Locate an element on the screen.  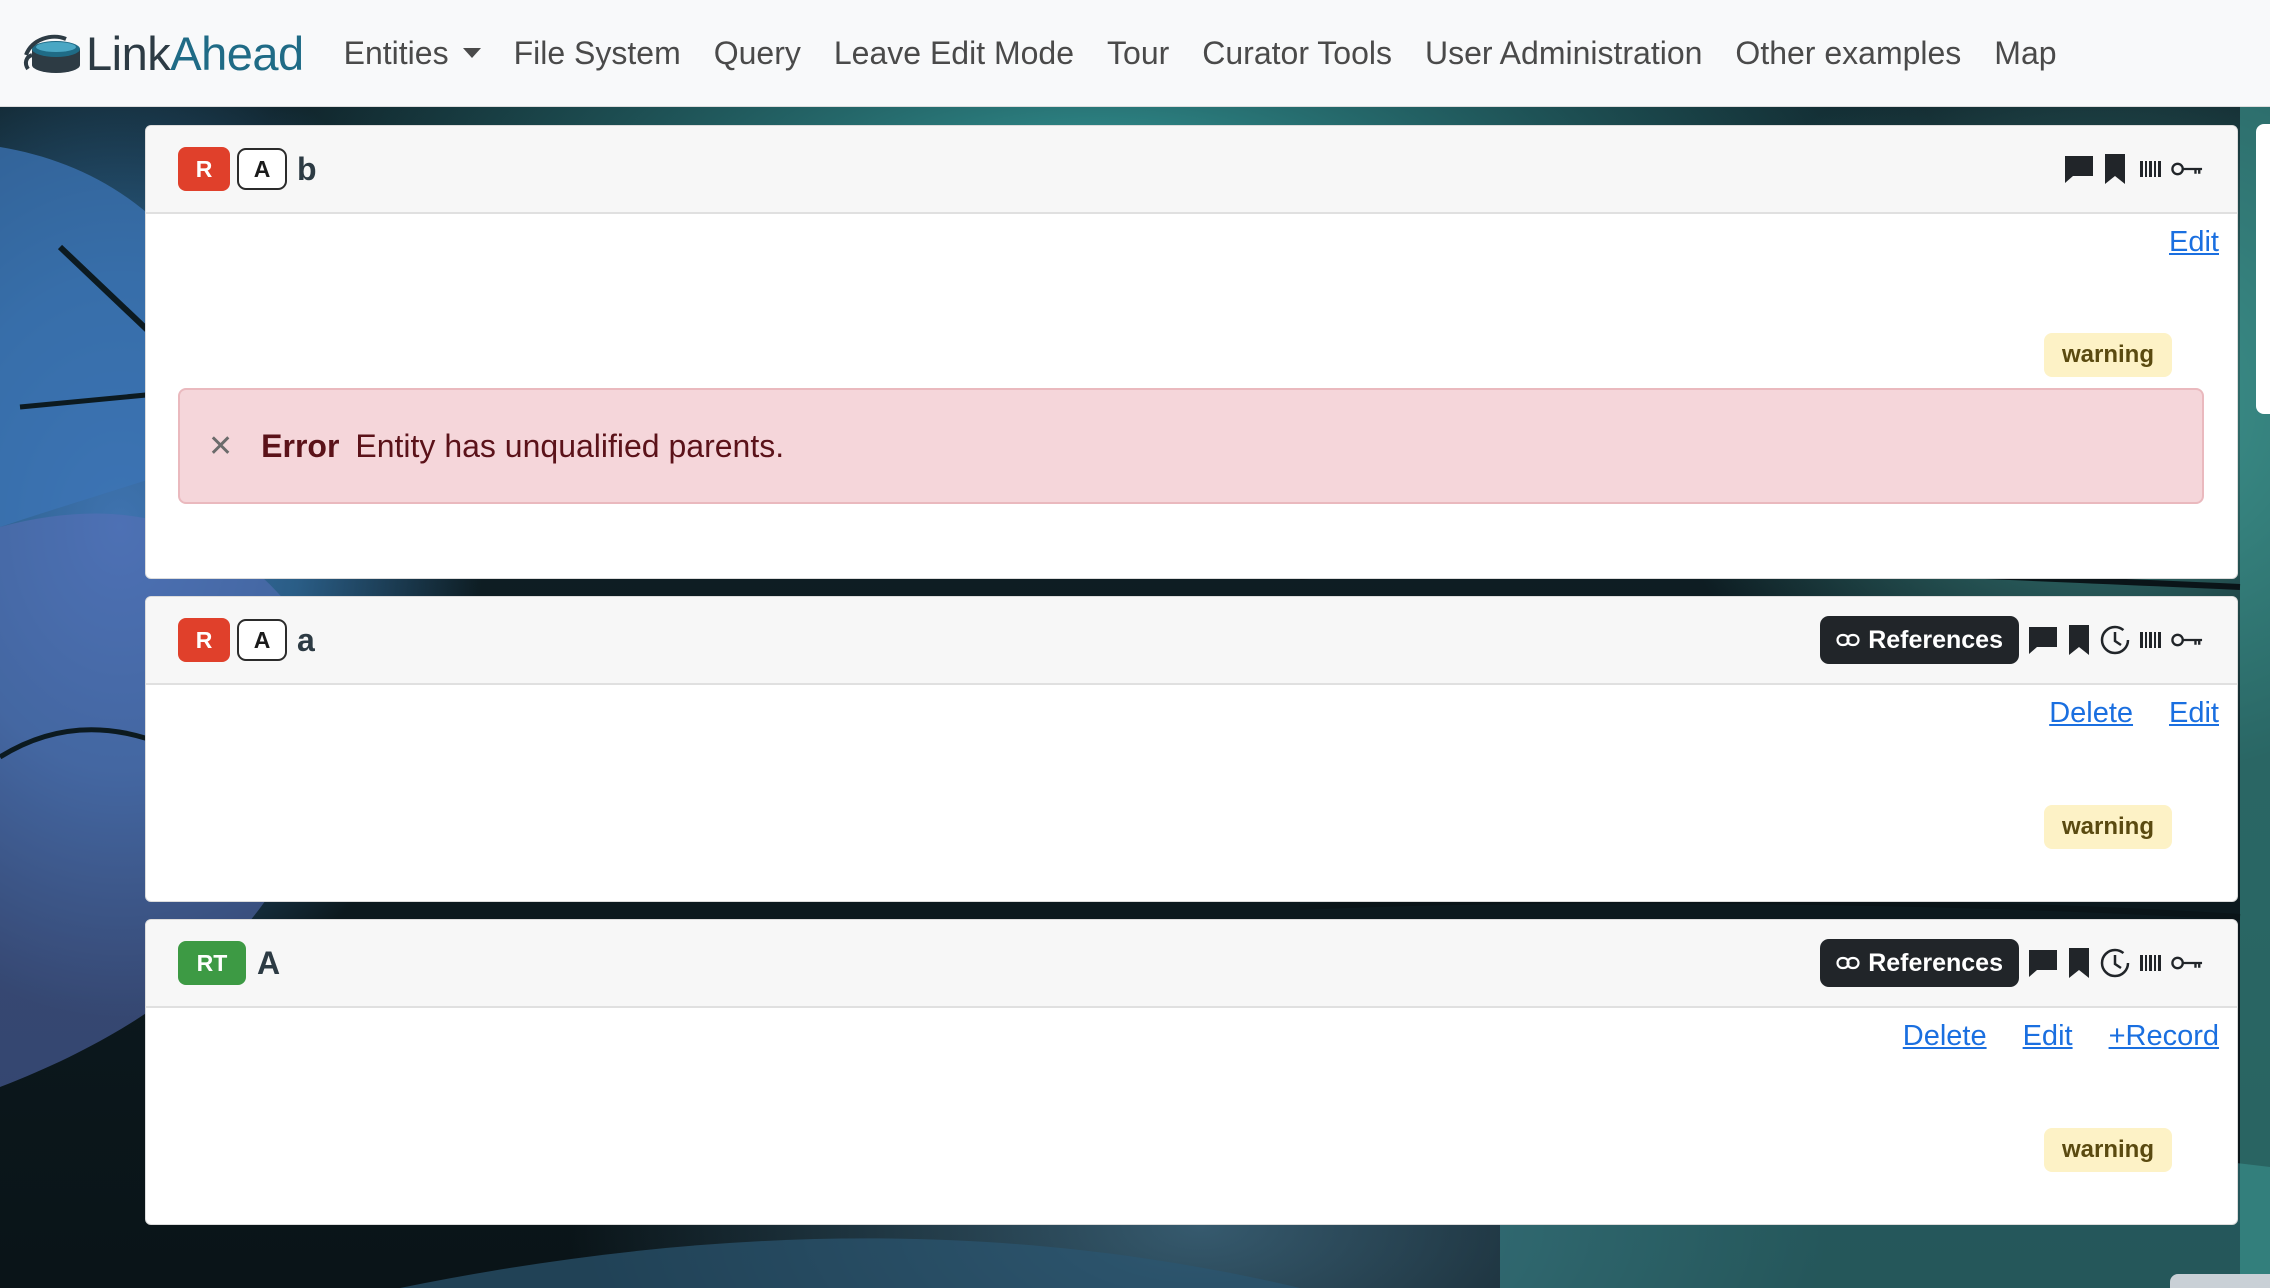
brand-name-ahead: Ahead is located at coordinates (237, 53).